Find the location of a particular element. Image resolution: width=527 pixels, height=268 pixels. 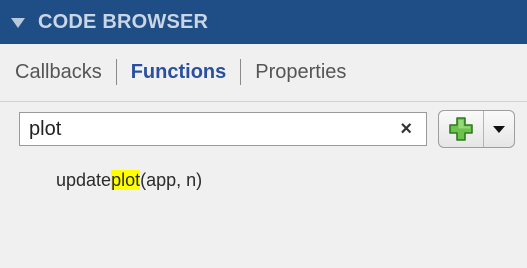

plus-icon is located at coordinates (461, 129).